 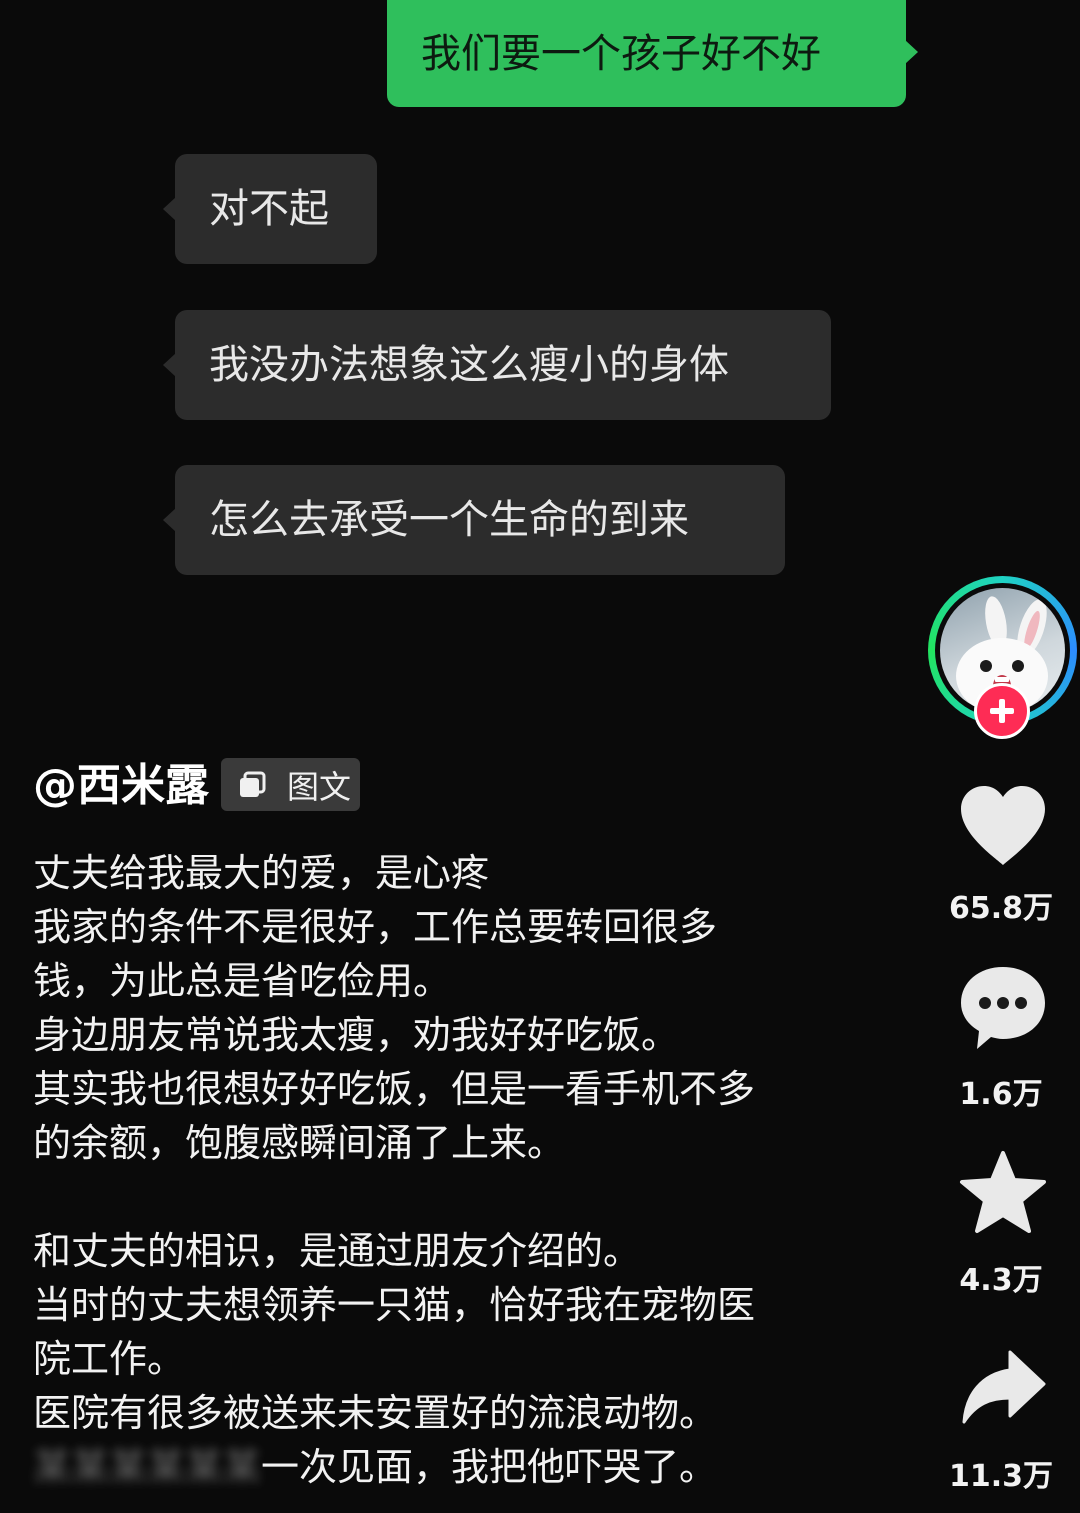 I want to click on share-button, so click(x=1003, y=1388).